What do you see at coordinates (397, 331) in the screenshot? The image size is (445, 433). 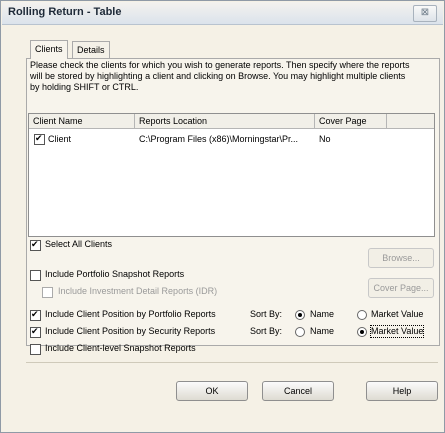 I see `sort-security-market-value-label: Market Value` at bounding box center [397, 331].